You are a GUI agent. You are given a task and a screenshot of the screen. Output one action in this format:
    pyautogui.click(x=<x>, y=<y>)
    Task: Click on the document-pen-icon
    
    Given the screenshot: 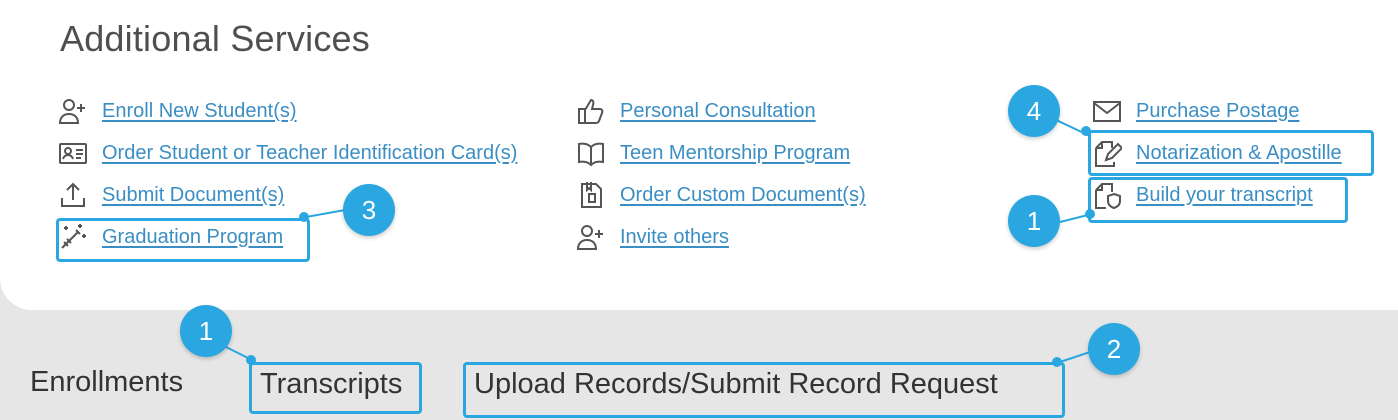 What is the action you would take?
    pyautogui.click(x=1107, y=153)
    